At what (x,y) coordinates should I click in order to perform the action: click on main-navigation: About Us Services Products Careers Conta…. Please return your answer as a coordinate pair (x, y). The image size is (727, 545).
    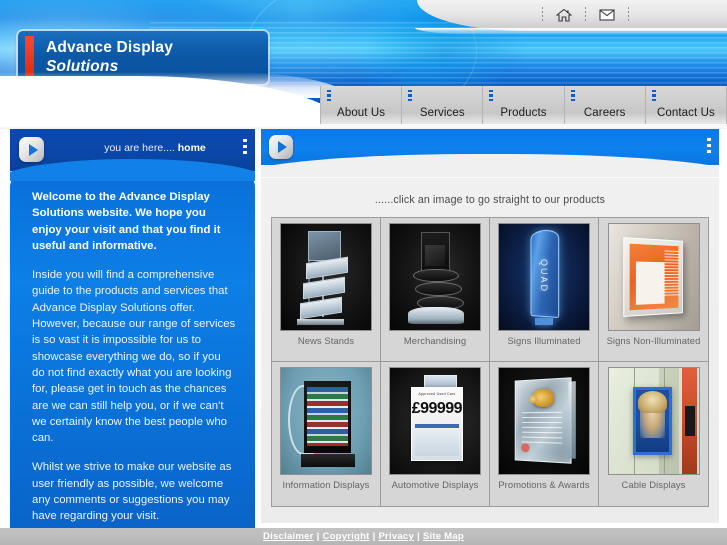
    Looking at the image, I should click on (523, 105).